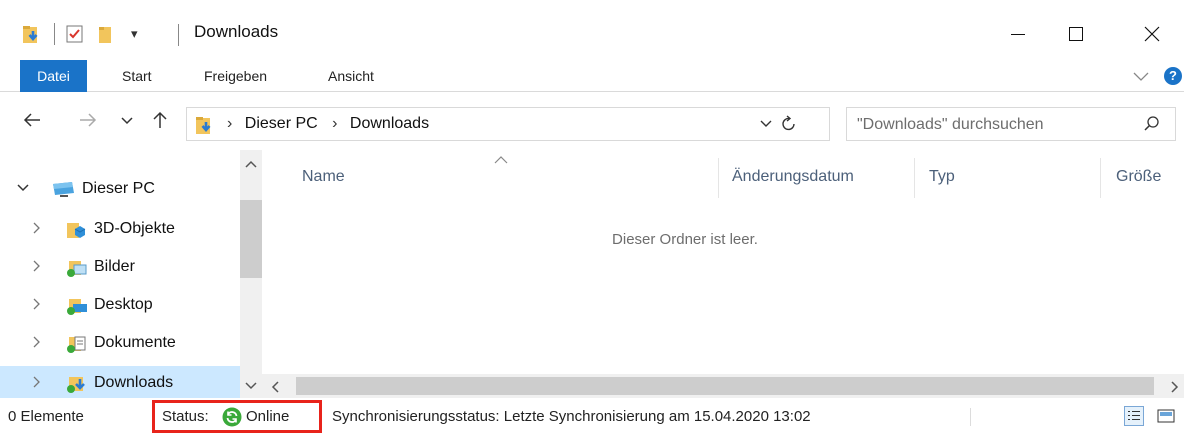 The width and height of the screenshot is (1184, 433). I want to click on close-icon, so click(1152, 34).